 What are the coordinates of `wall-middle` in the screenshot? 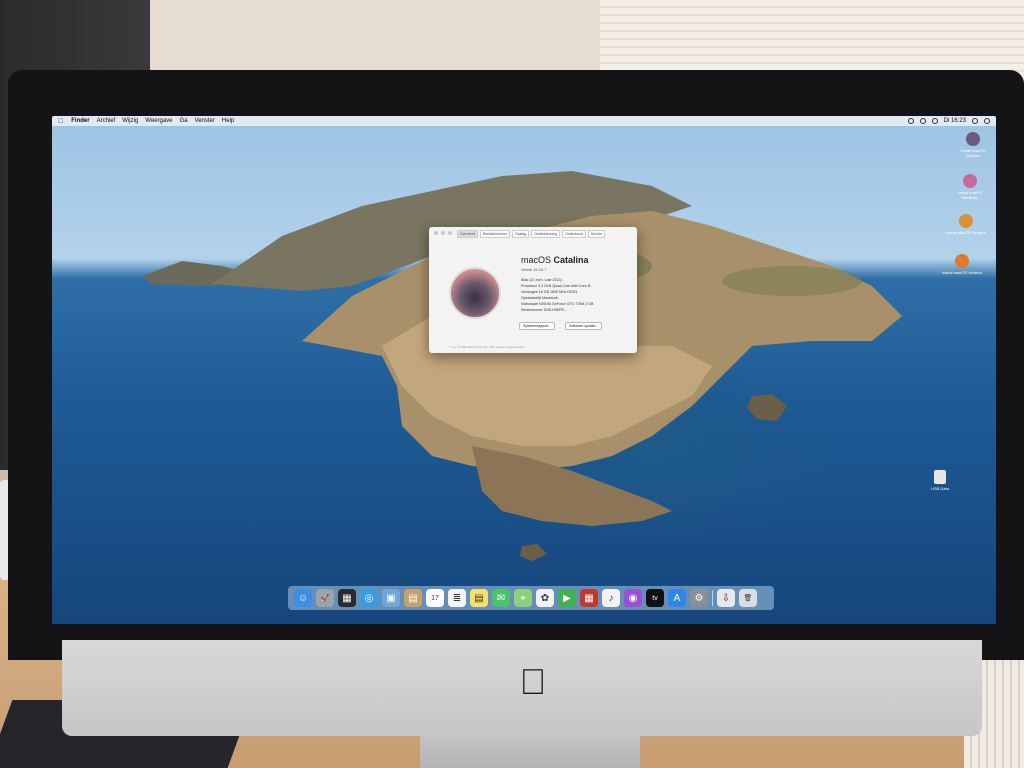 It's located at (375, 40).